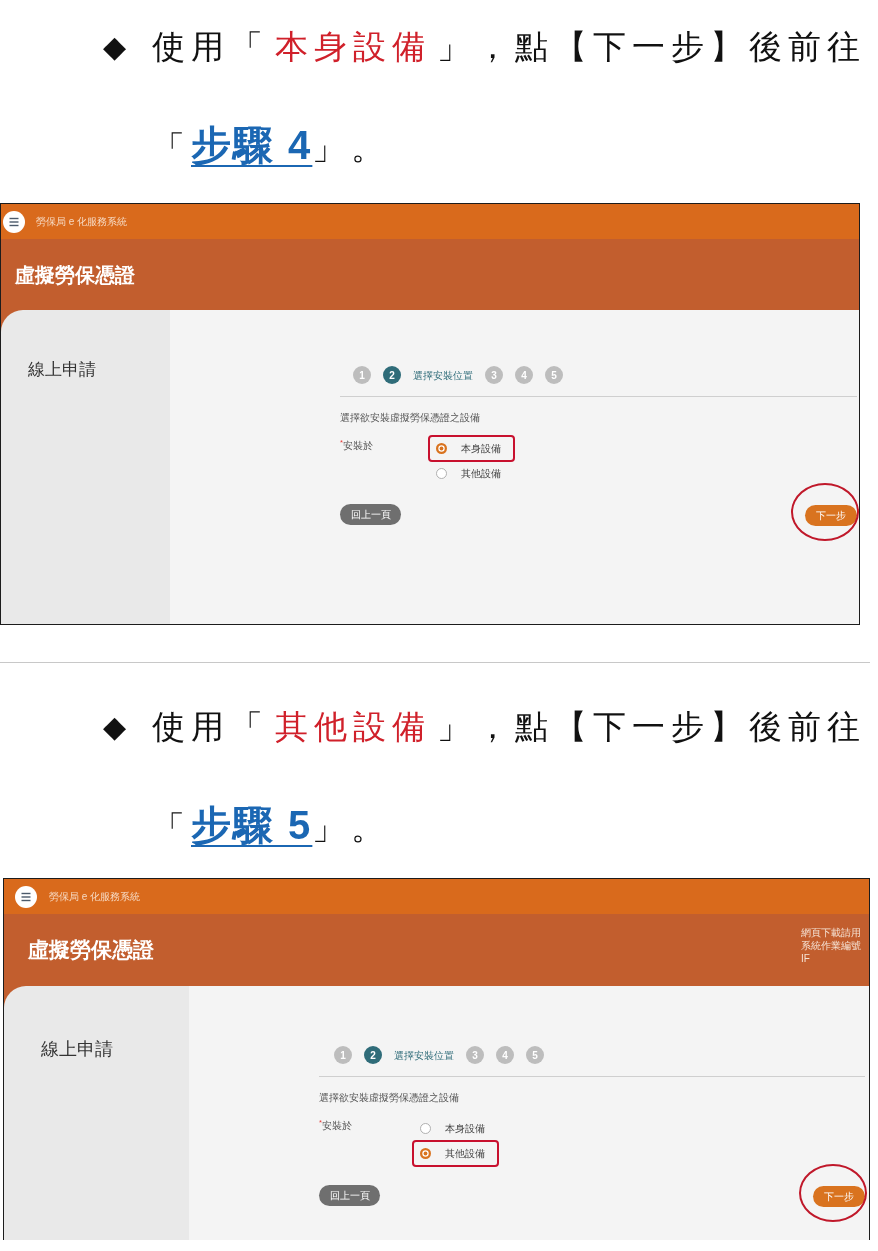  Describe the element at coordinates (831, 945) in the screenshot. I see `notice-text: 網頁下載請用系統作業編號IF` at that location.